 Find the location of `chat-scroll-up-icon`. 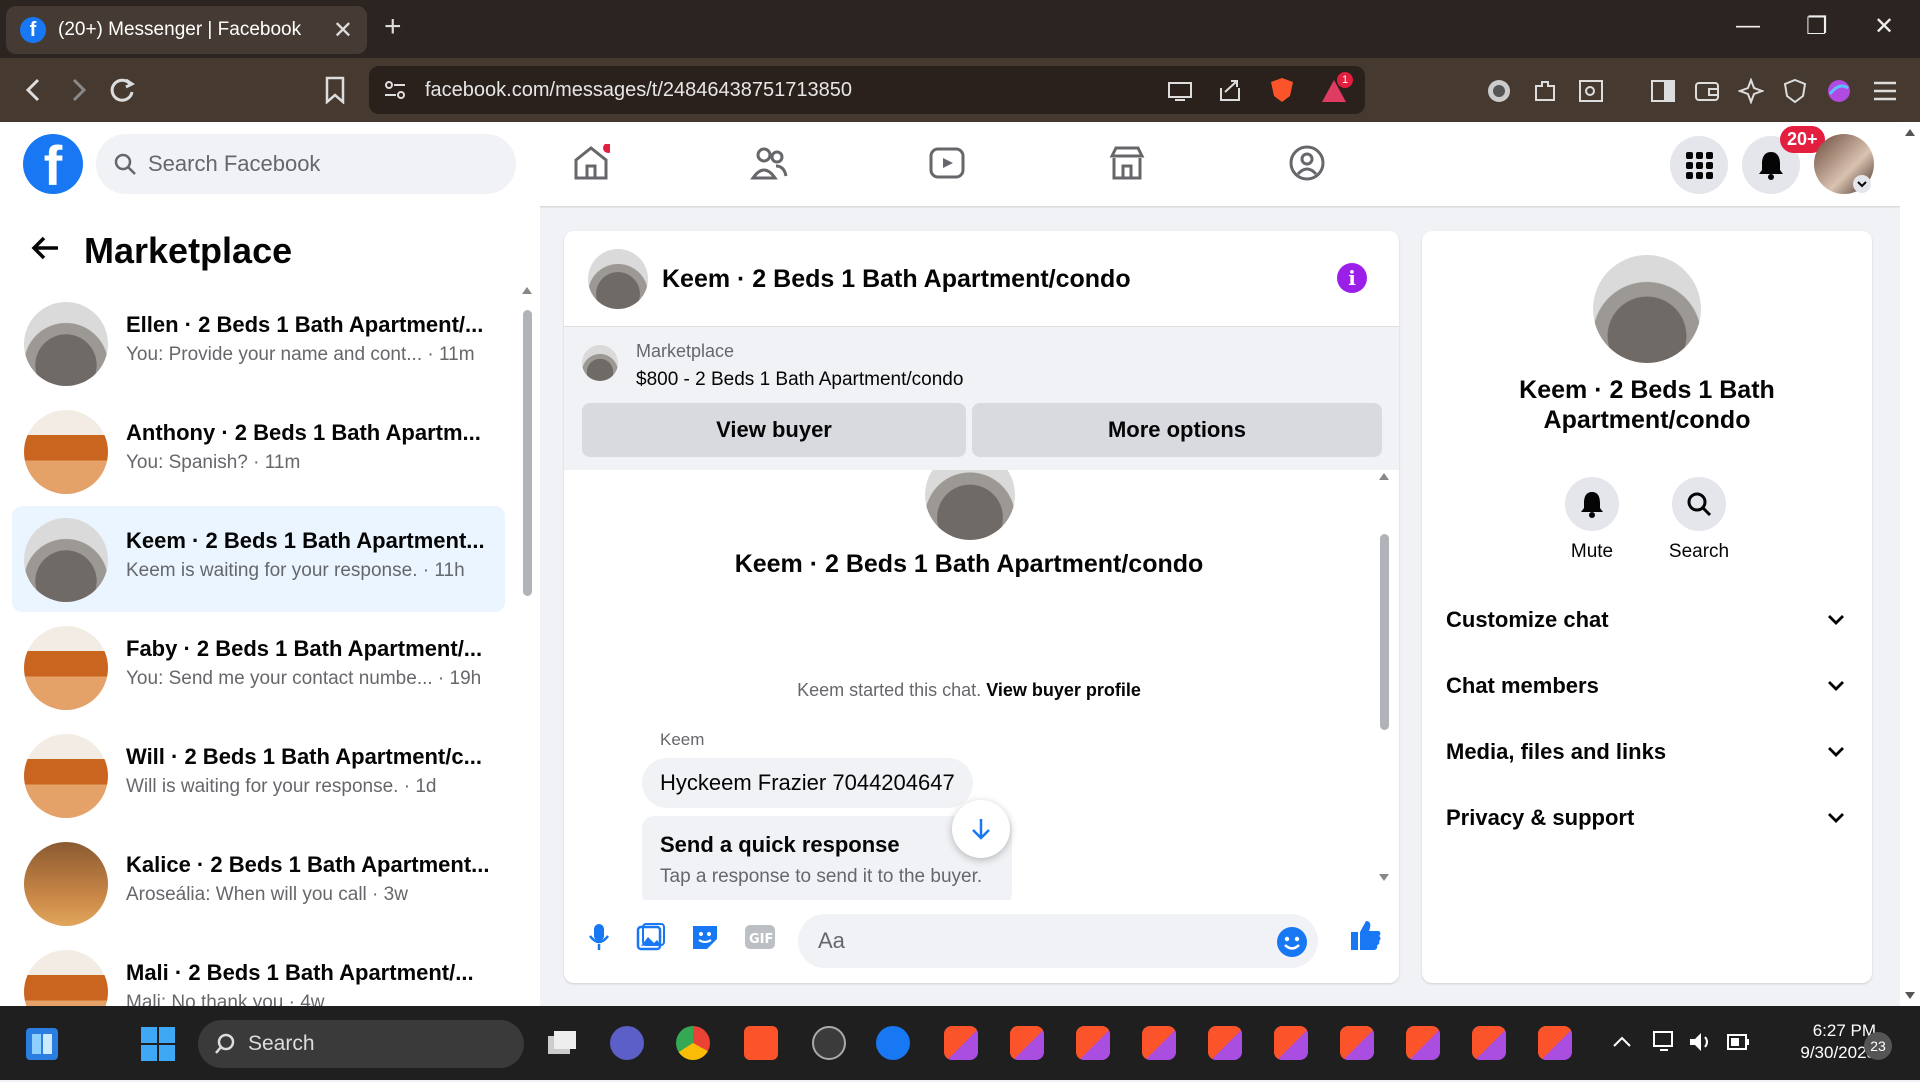

chat-scroll-up-icon is located at coordinates (1384, 476).